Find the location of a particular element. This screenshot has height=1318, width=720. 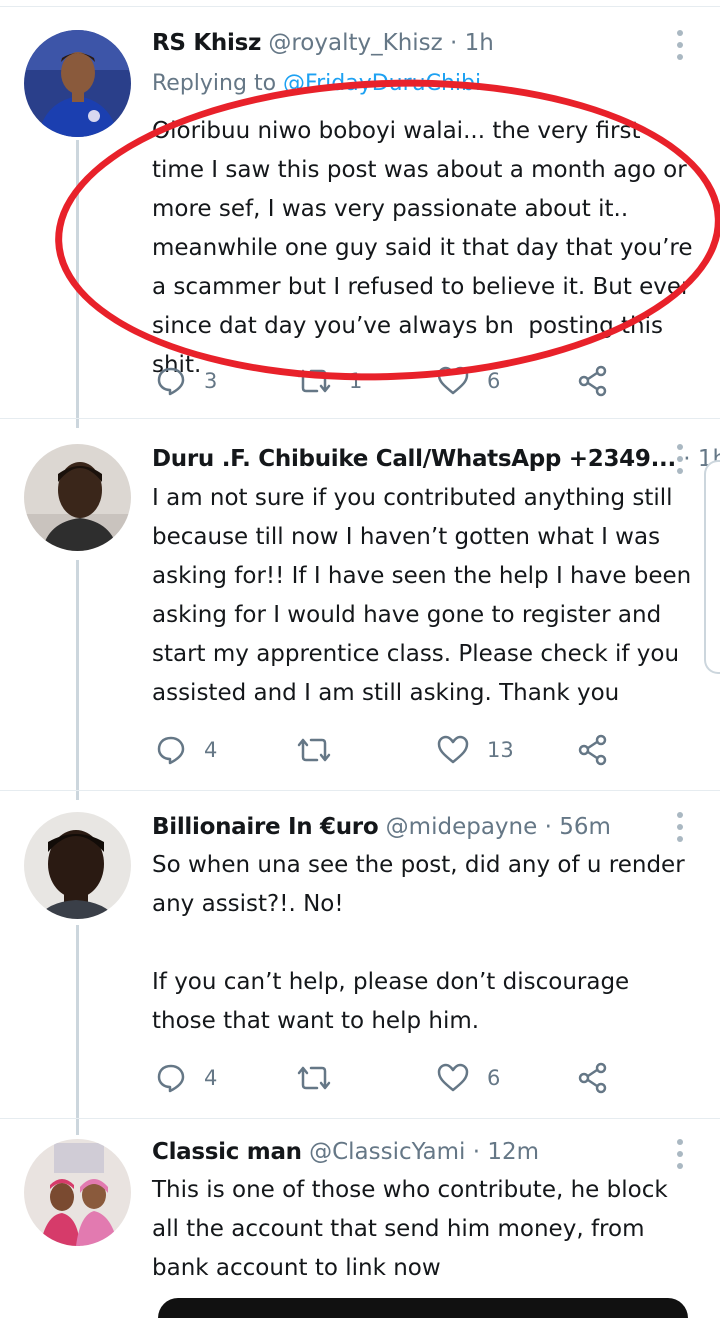

retweet-button: 1 is located at coordinates (329, 381).